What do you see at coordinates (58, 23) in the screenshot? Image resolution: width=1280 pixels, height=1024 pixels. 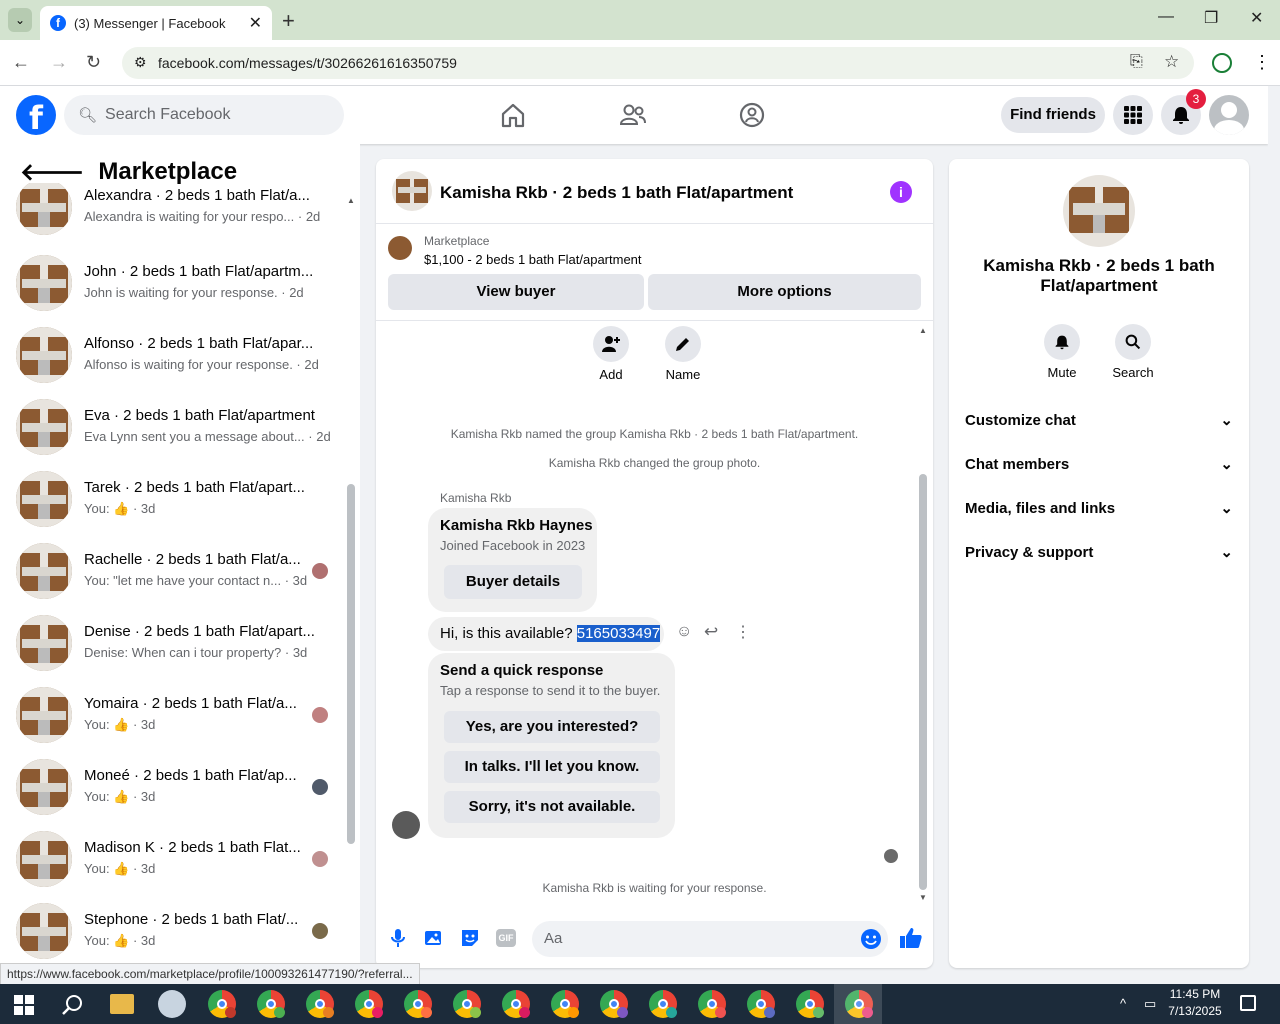 I see `facebook-favicon-icon: f` at bounding box center [58, 23].